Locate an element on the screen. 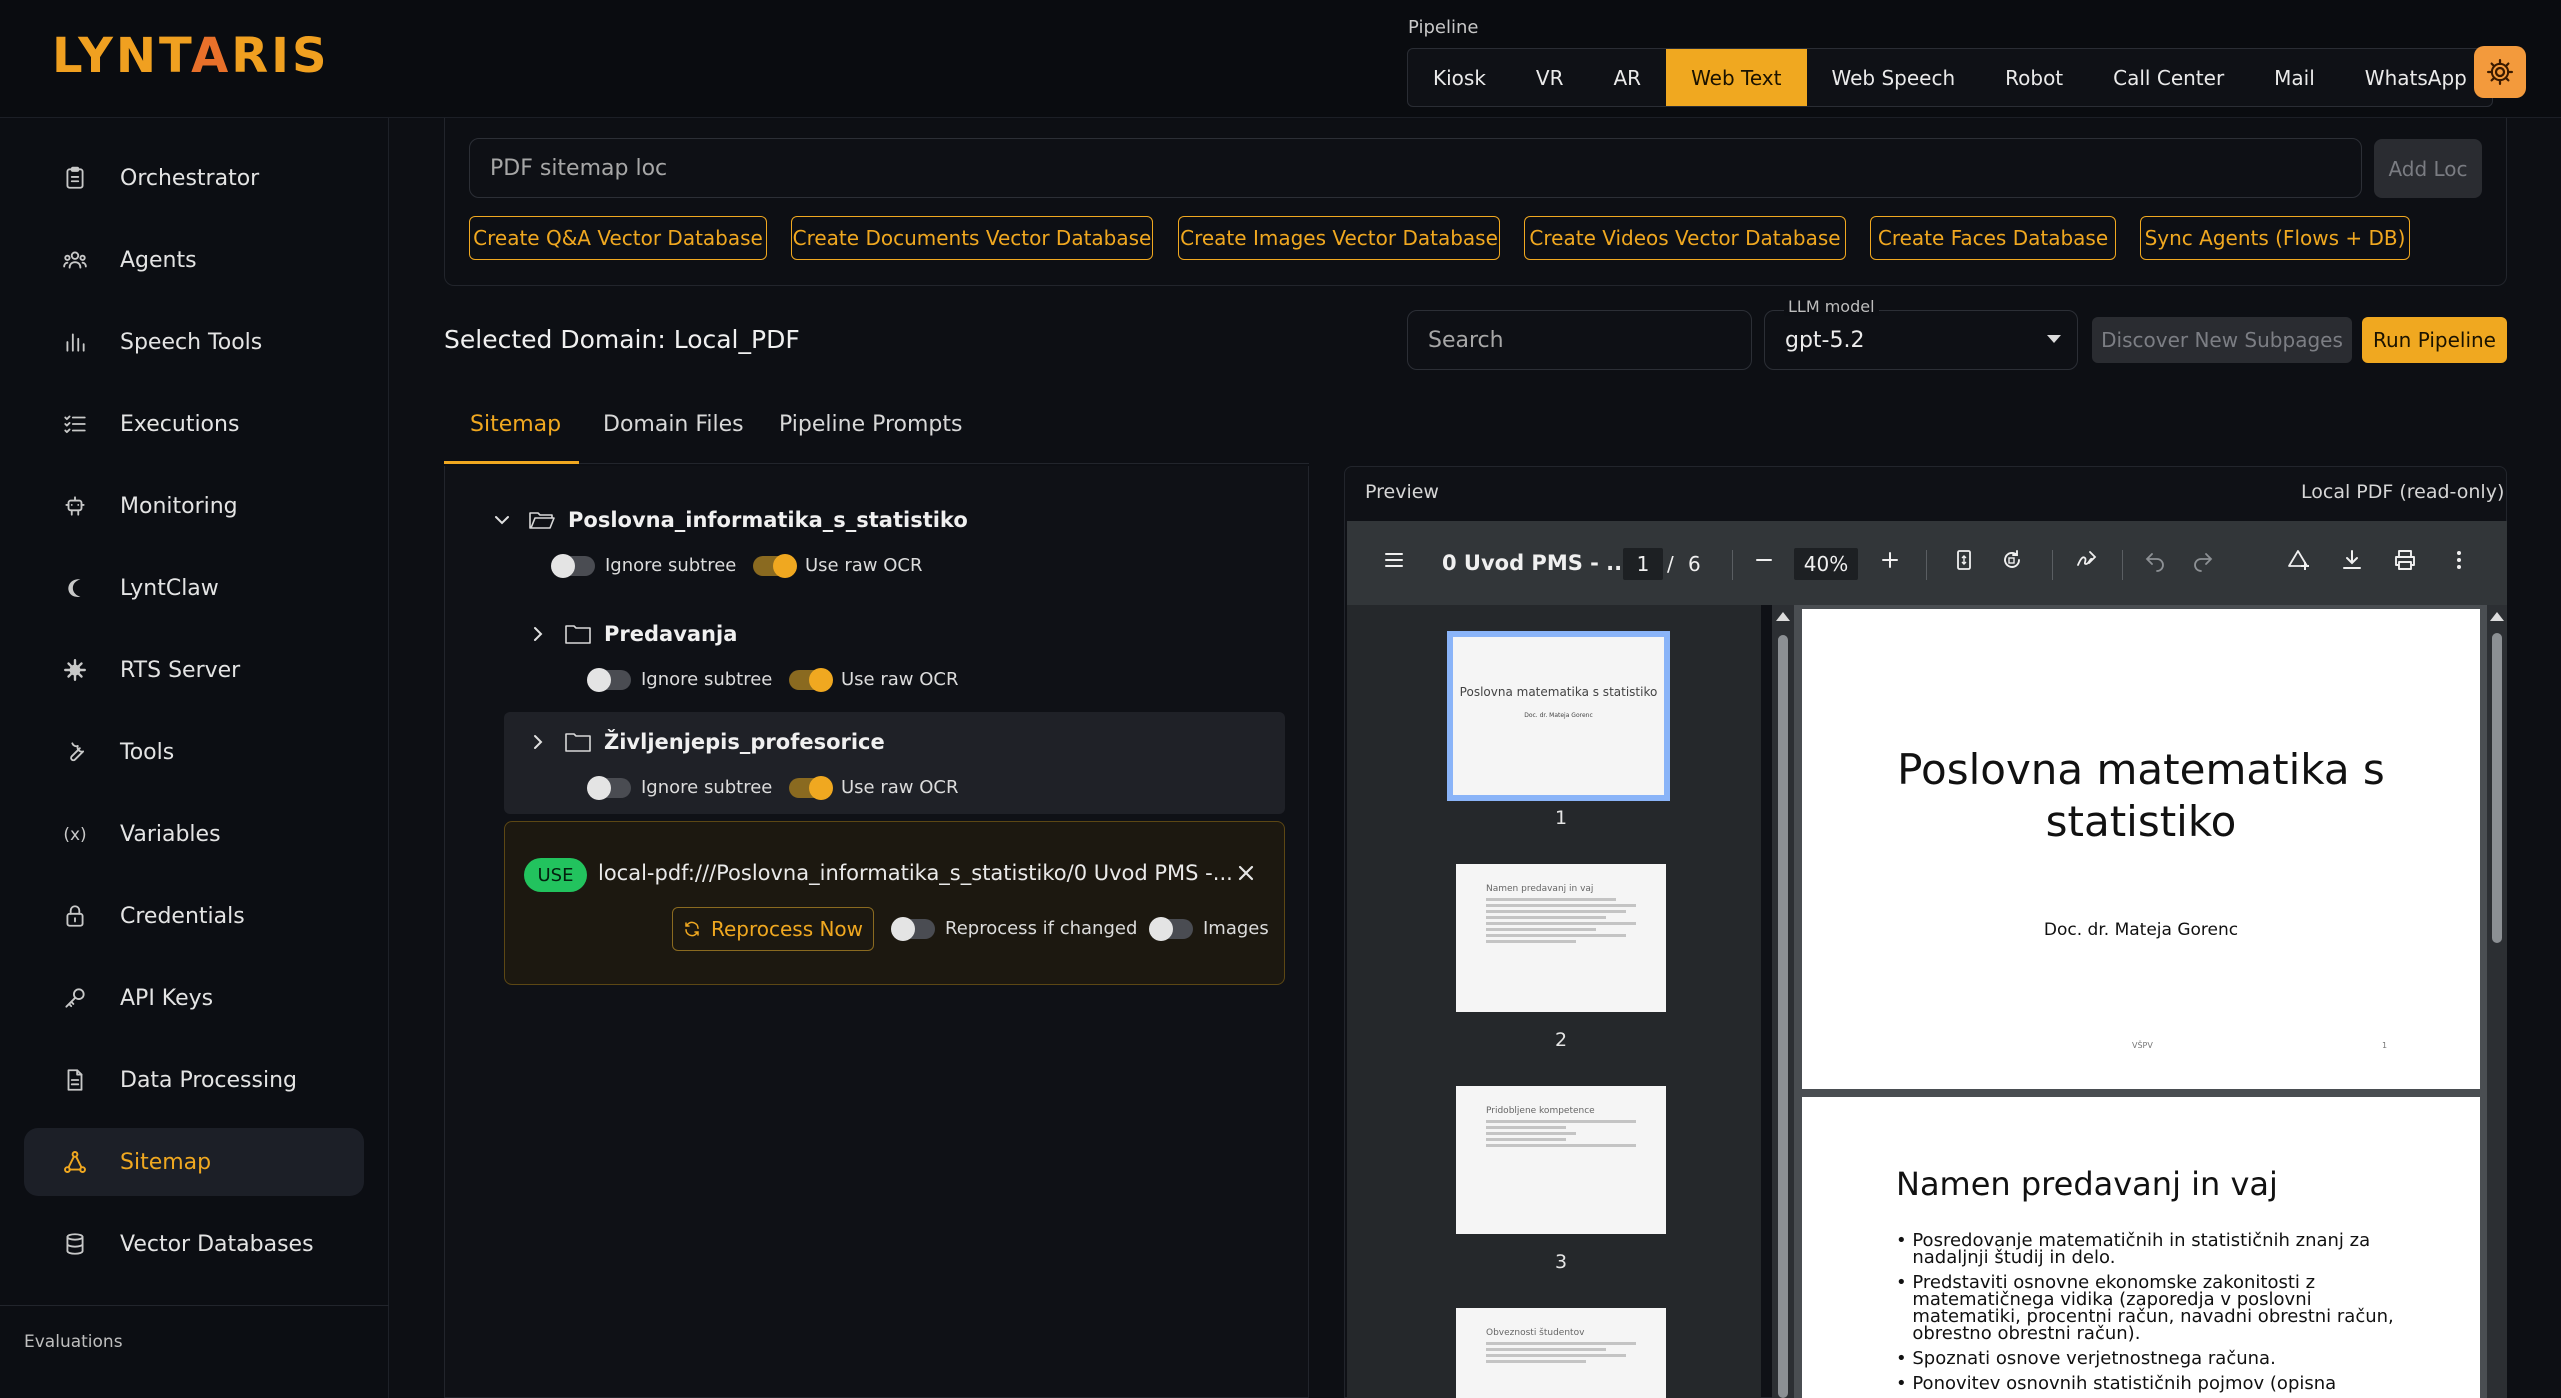  pipeline-tab-mail: Mail is located at coordinates (2294, 77).